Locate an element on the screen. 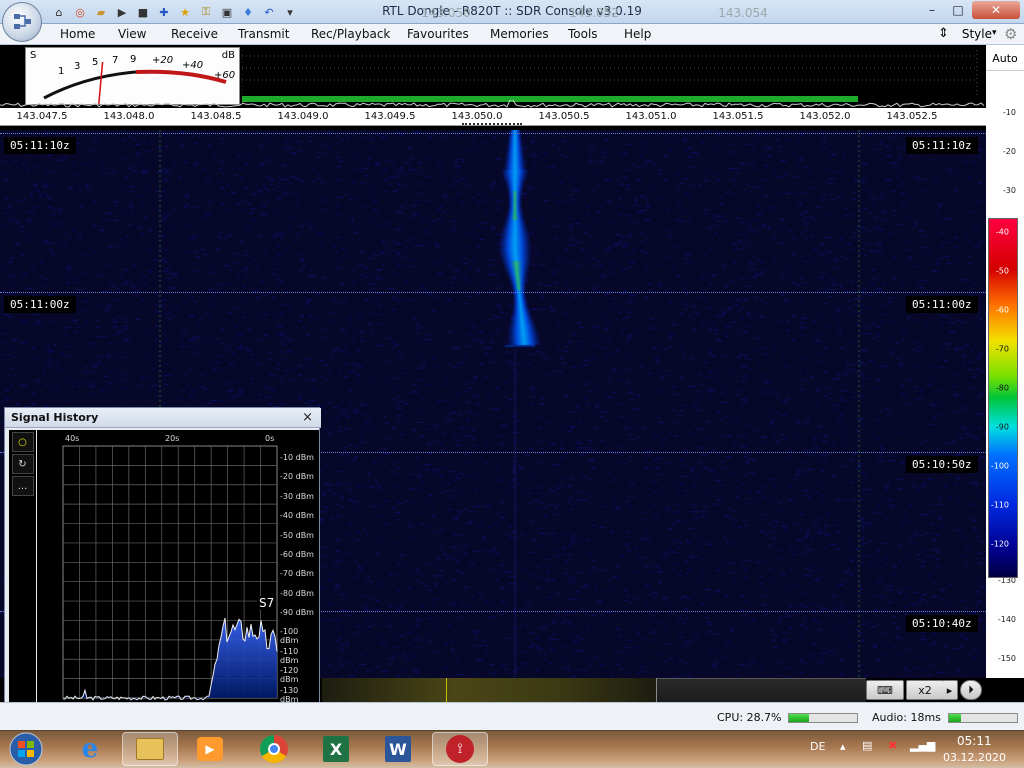  taskbar-media-player: ▶ is located at coordinates (210, 749).